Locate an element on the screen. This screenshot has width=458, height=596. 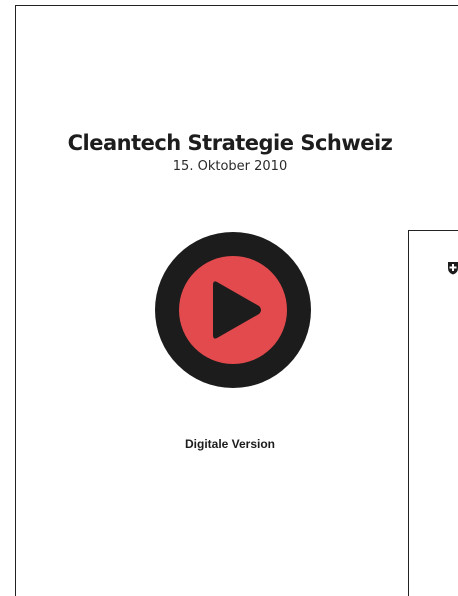
swiss-cross-shield-icon is located at coordinates (453, 268).